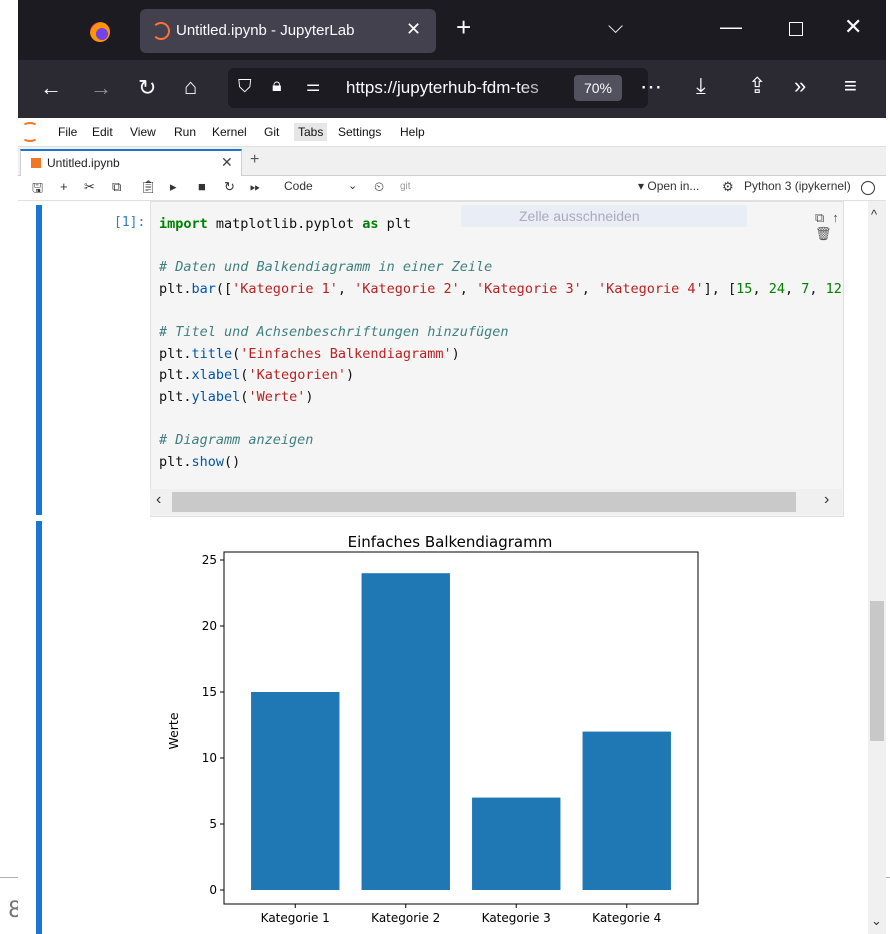  What do you see at coordinates (800, 86) in the screenshot?
I see `overflow-chevron-icon: »` at bounding box center [800, 86].